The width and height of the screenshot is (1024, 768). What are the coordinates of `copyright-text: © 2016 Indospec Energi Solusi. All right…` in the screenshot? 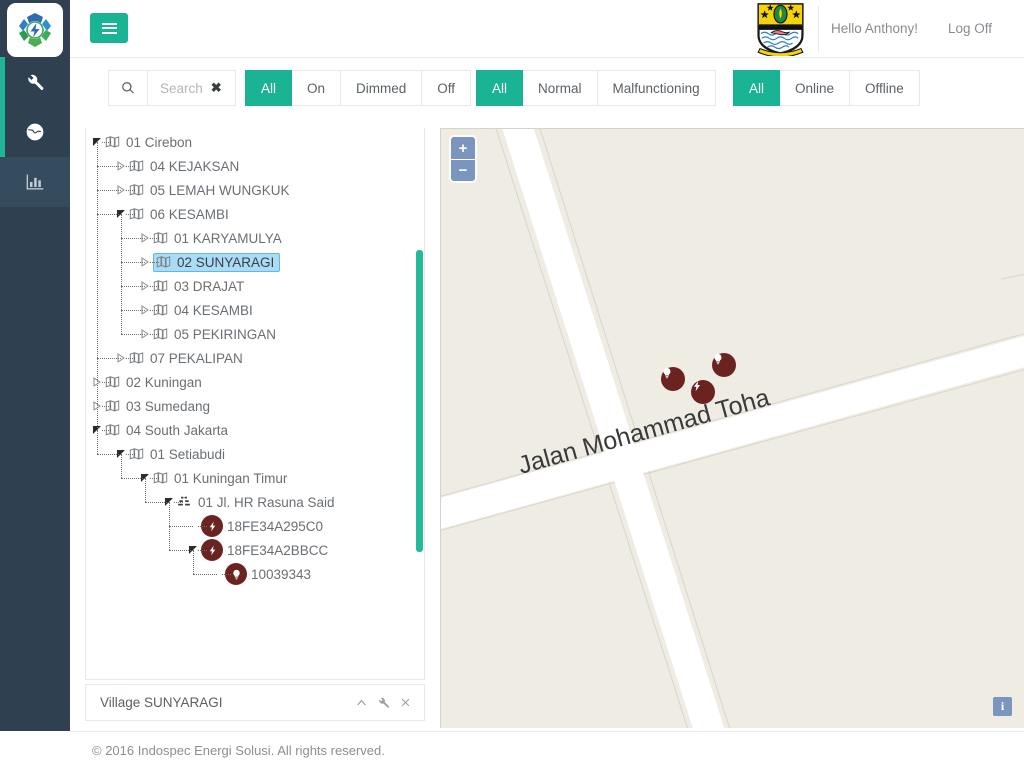 It's located at (238, 750).